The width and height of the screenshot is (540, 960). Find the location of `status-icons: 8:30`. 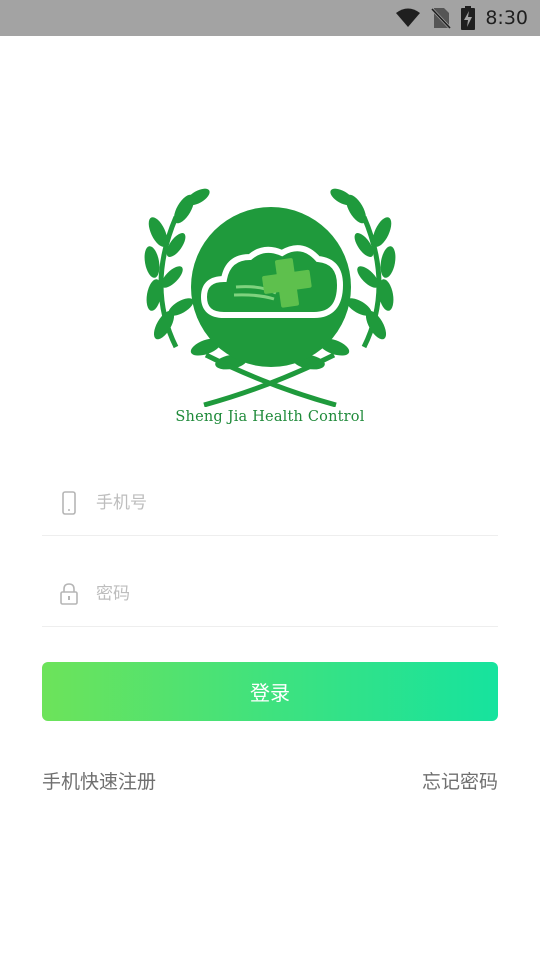

status-icons: 8:30 is located at coordinates (461, 18).